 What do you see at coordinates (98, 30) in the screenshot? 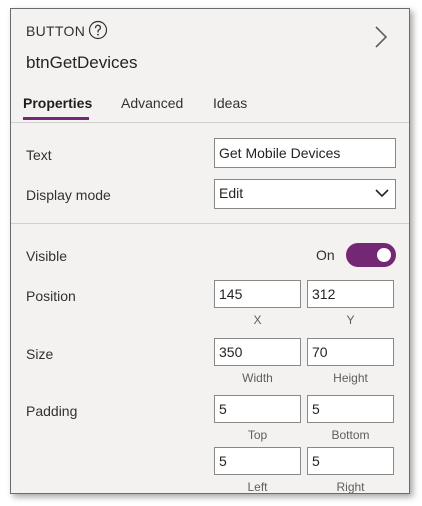
I see `question-circle-icon` at bounding box center [98, 30].